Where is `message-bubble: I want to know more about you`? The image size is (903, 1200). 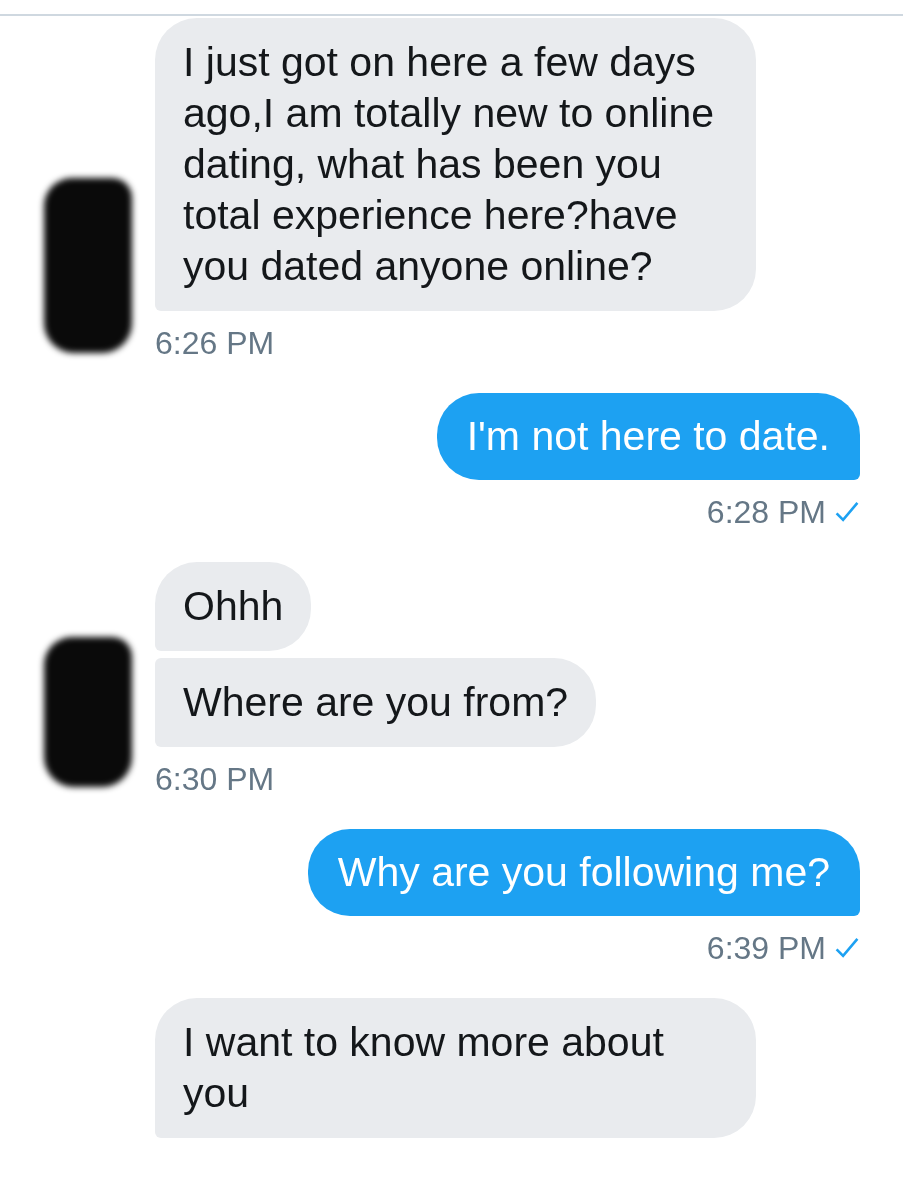
message-bubble: I want to know more about you is located at coordinates (455, 1068).